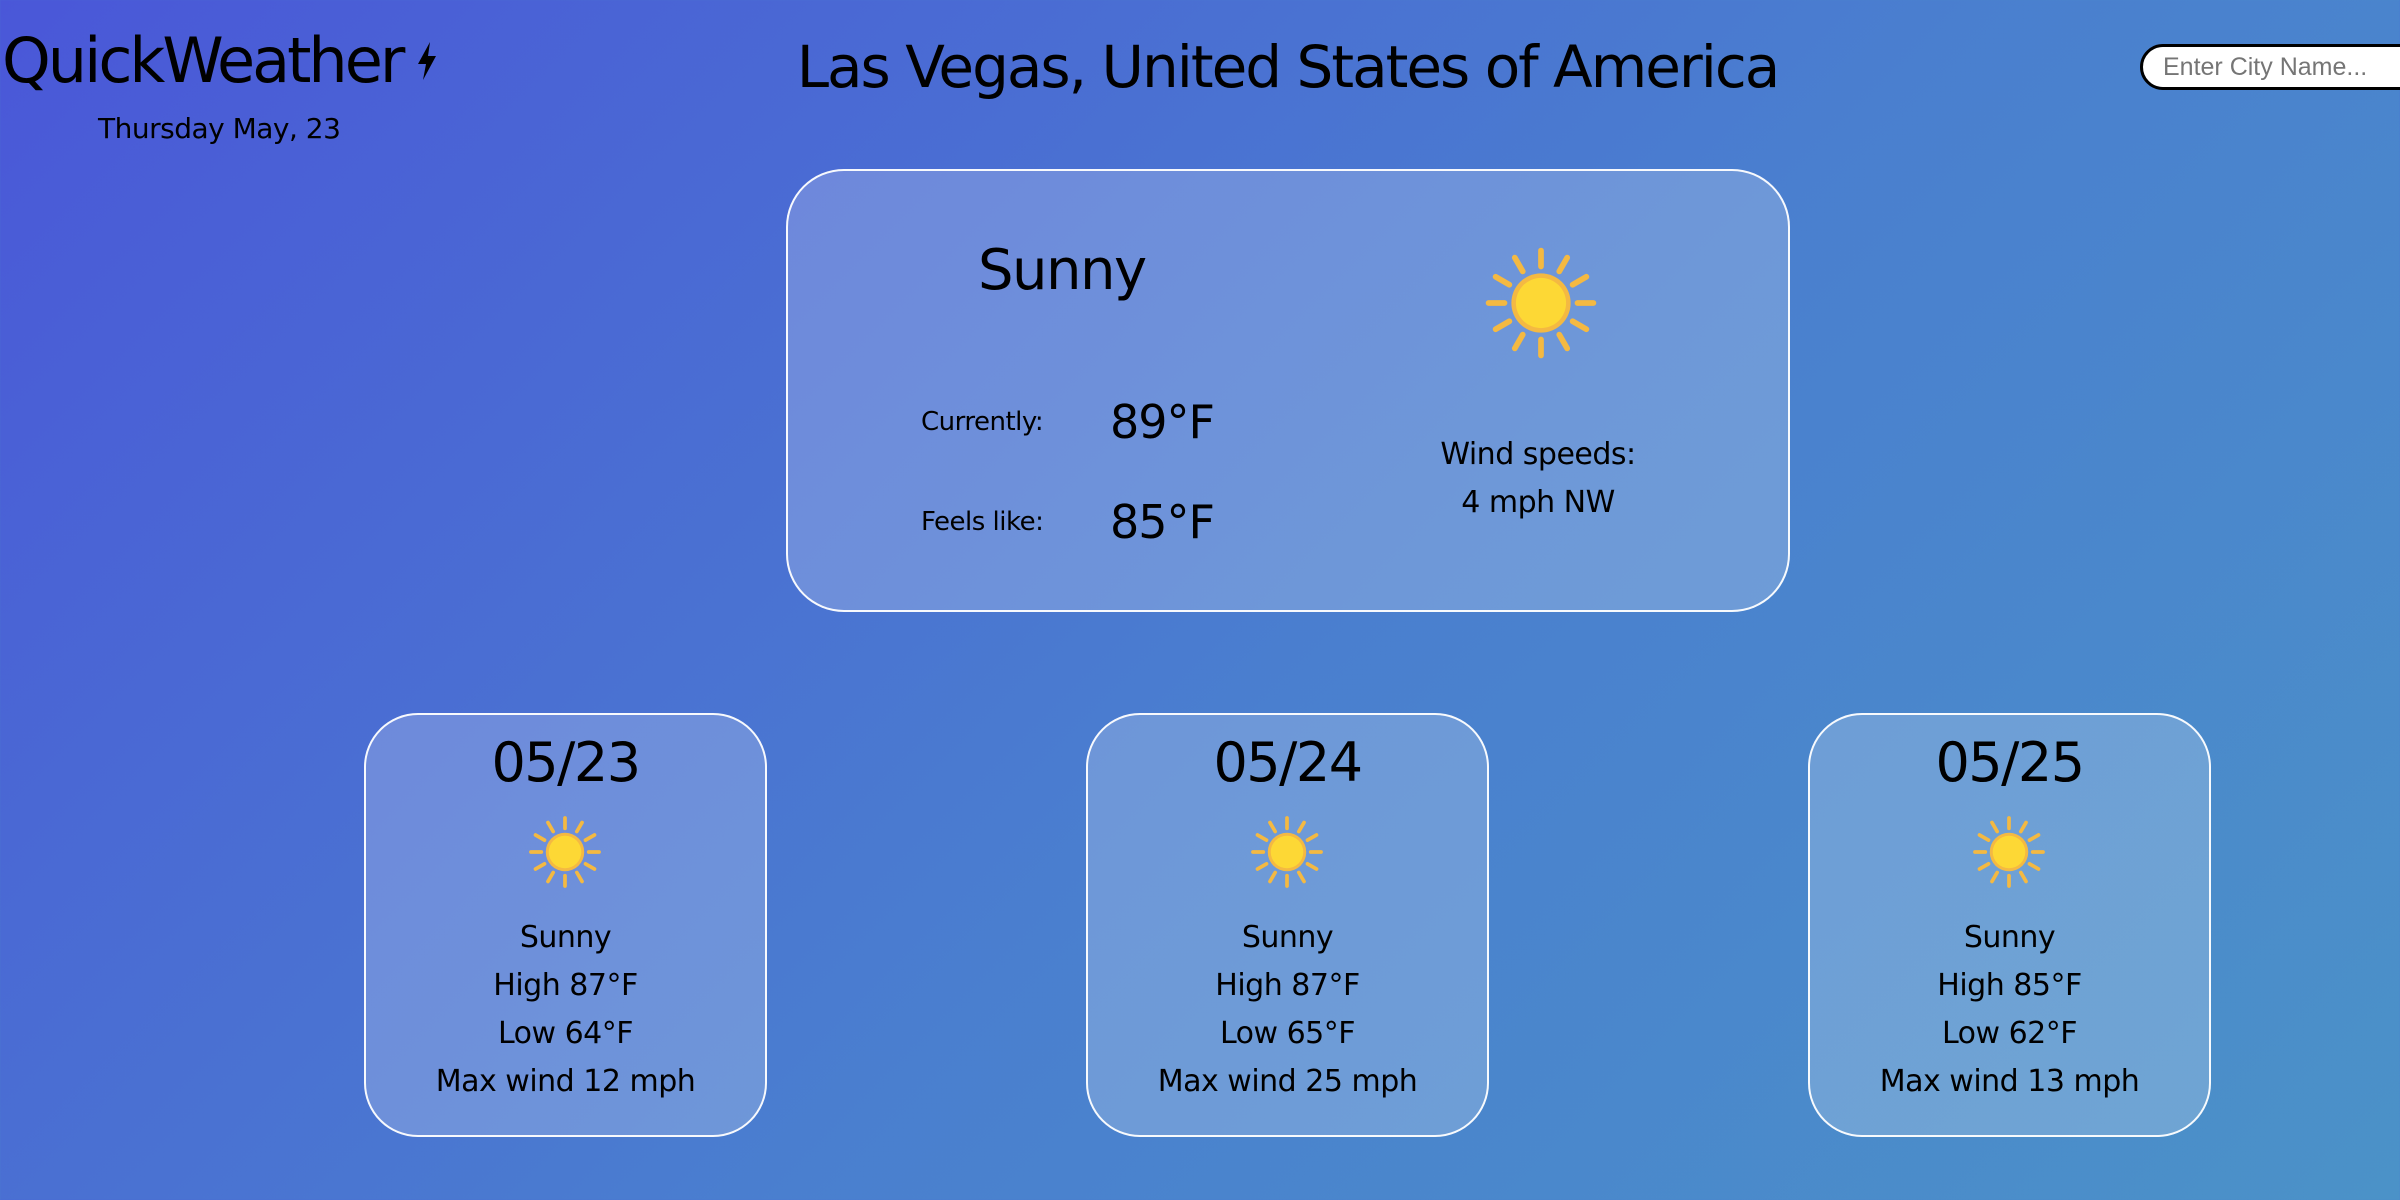 The image size is (2400, 1200). I want to click on forecast-date: 05/24, so click(1288, 762).